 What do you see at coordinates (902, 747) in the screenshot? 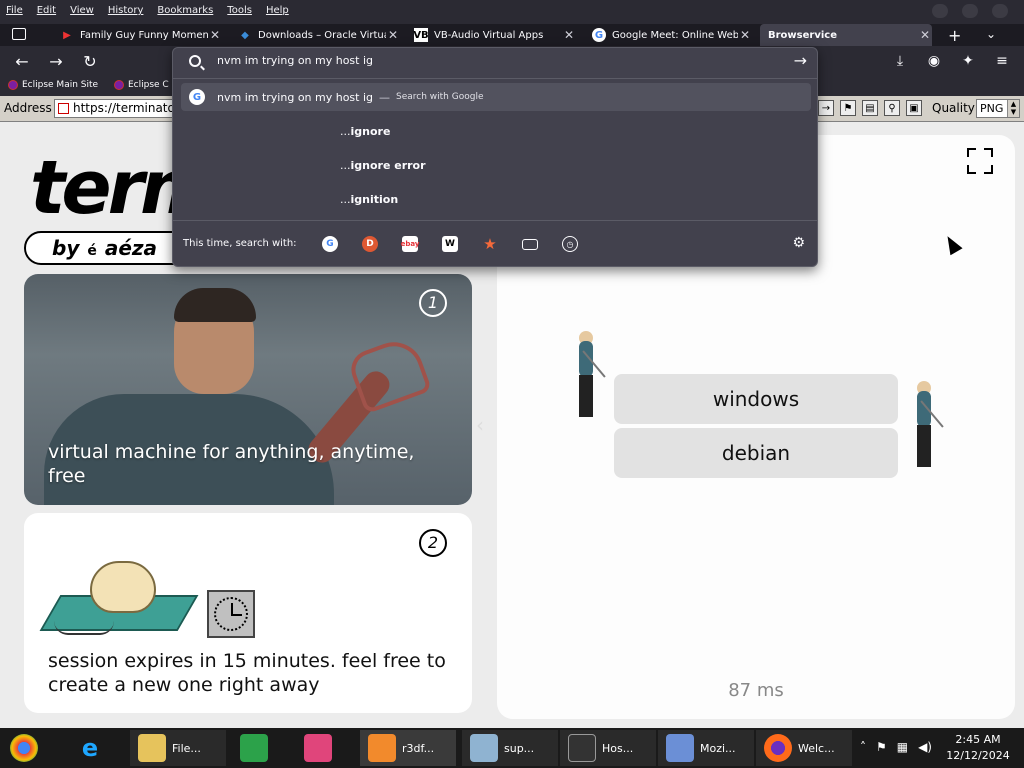
I see `network-icon: ▦` at bounding box center [902, 747].